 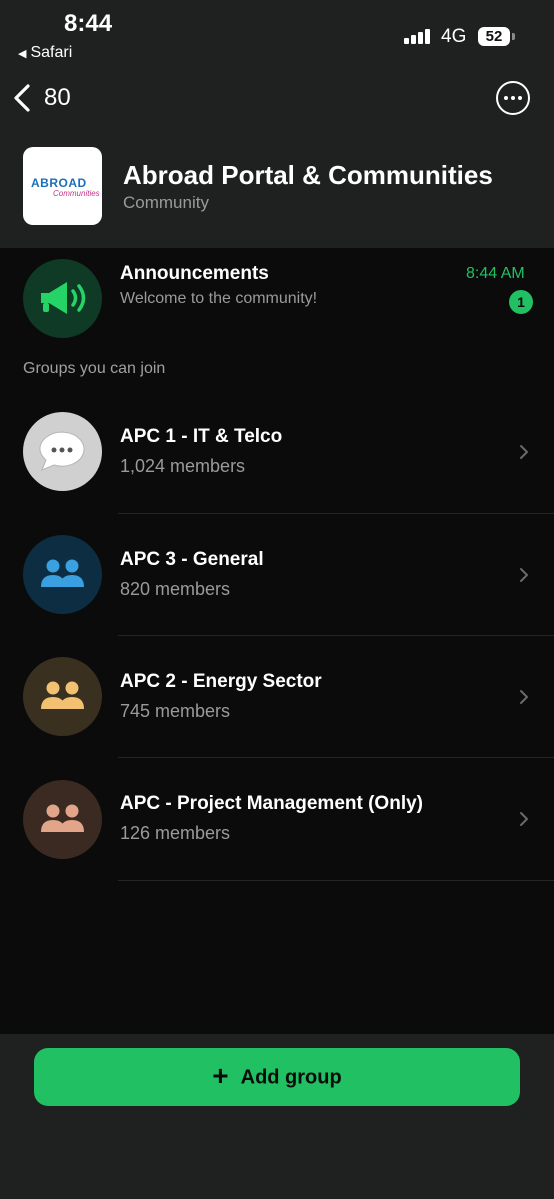 What do you see at coordinates (166, 202) in the screenshot?
I see `community-type: Community` at bounding box center [166, 202].